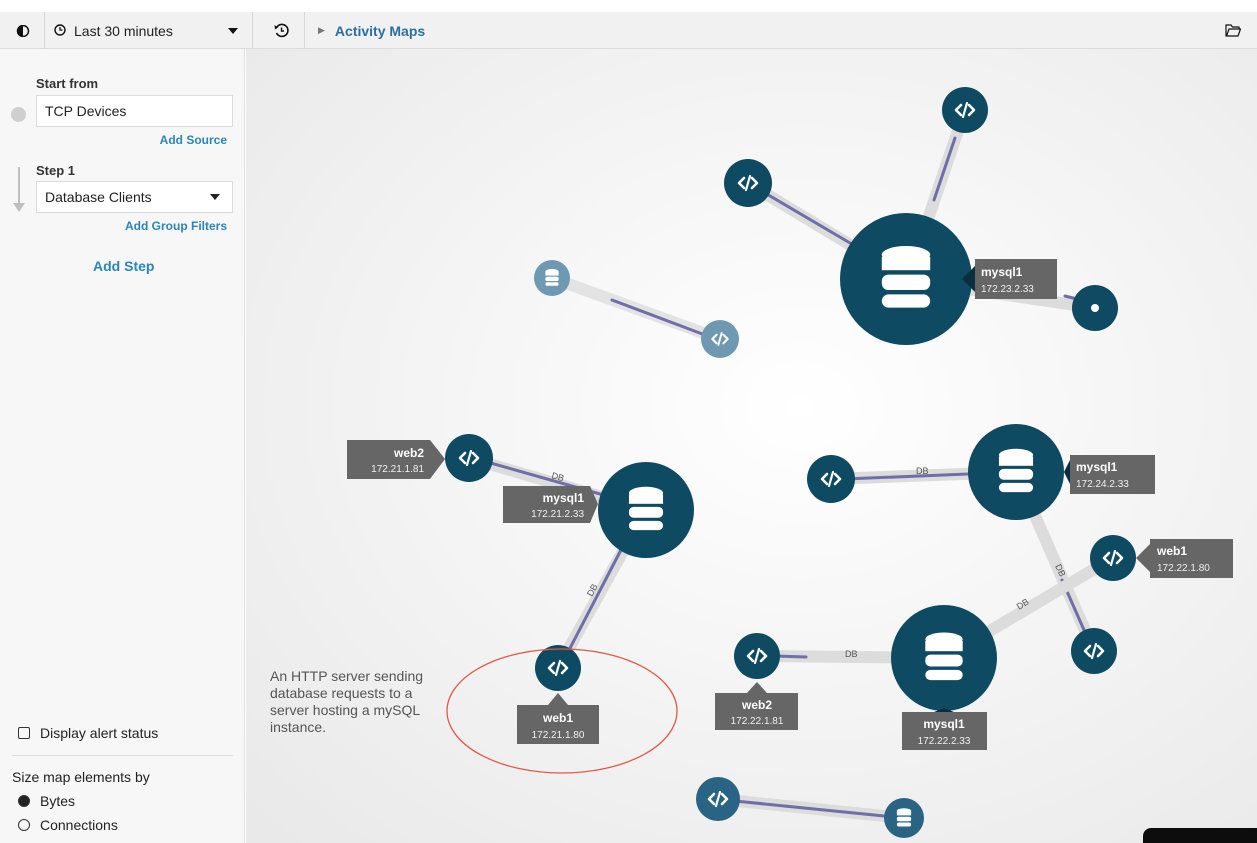  Describe the element at coordinates (193, 140) in the screenshot. I see `add-source-link: Add Source` at that location.